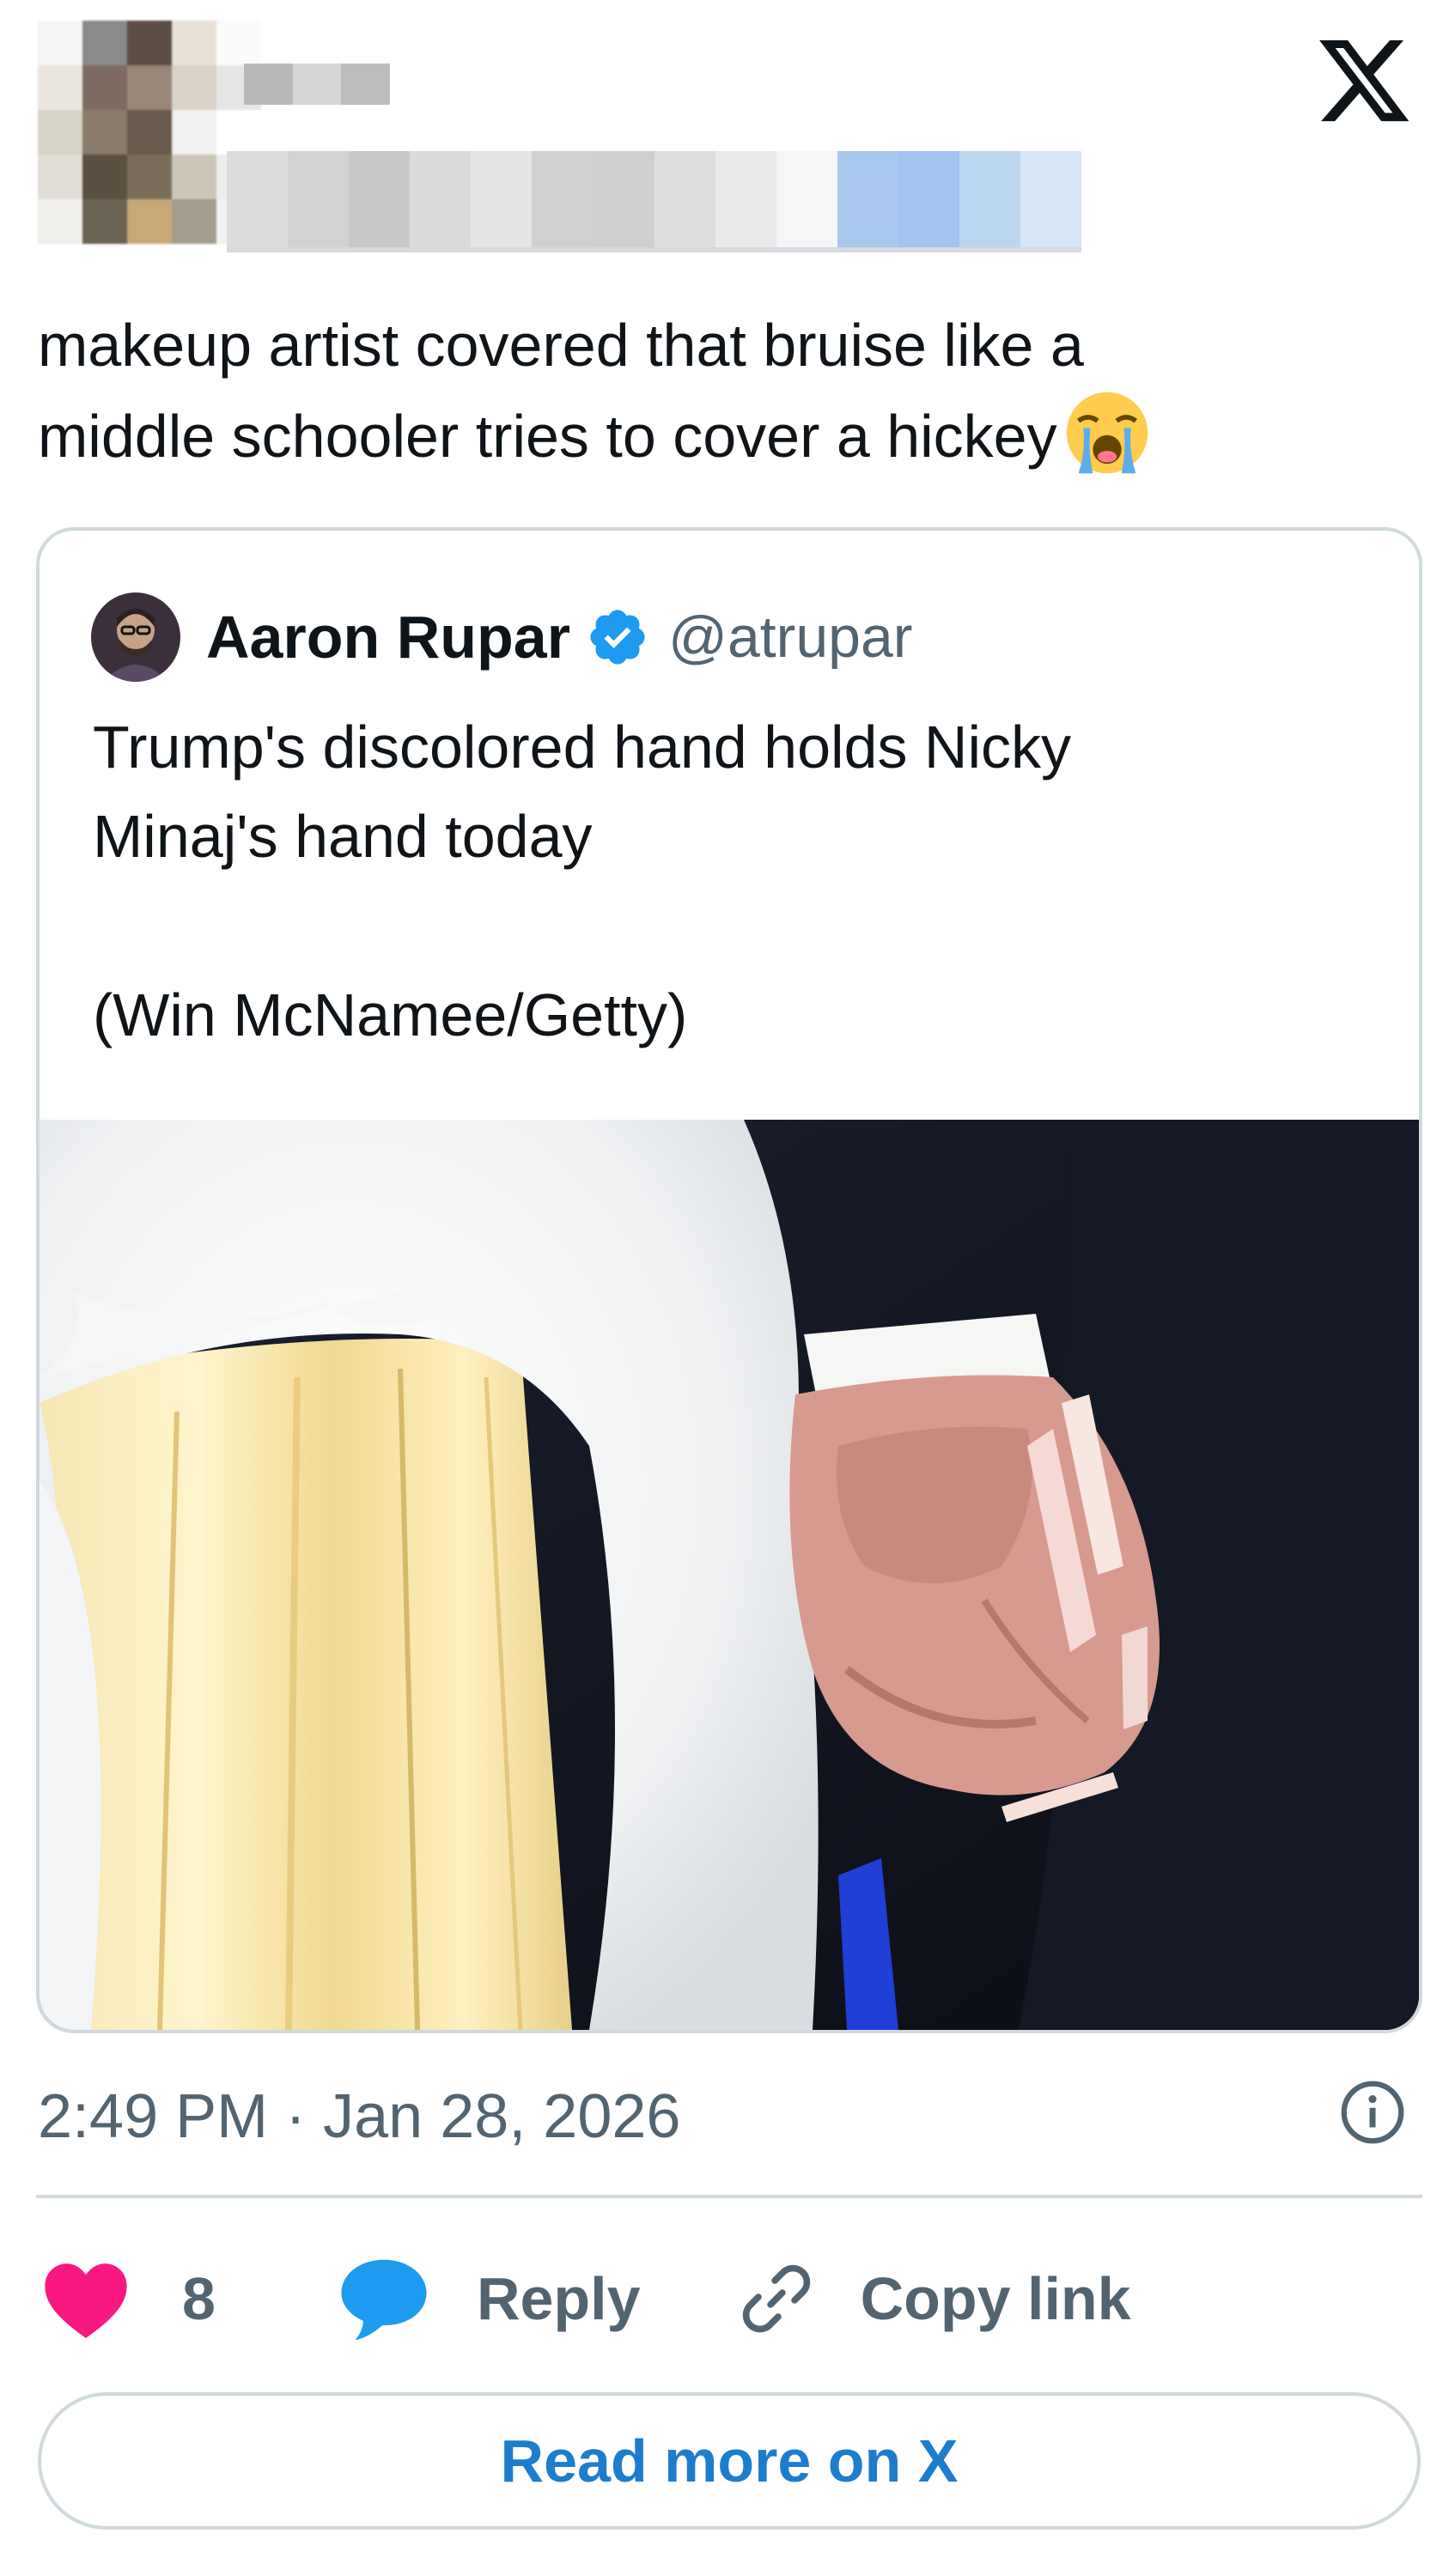 This screenshot has height=2576, width=1449. What do you see at coordinates (384, 2300) in the screenshot?
I see `speech-bubble-icon` at bounding box center [384, 2300].